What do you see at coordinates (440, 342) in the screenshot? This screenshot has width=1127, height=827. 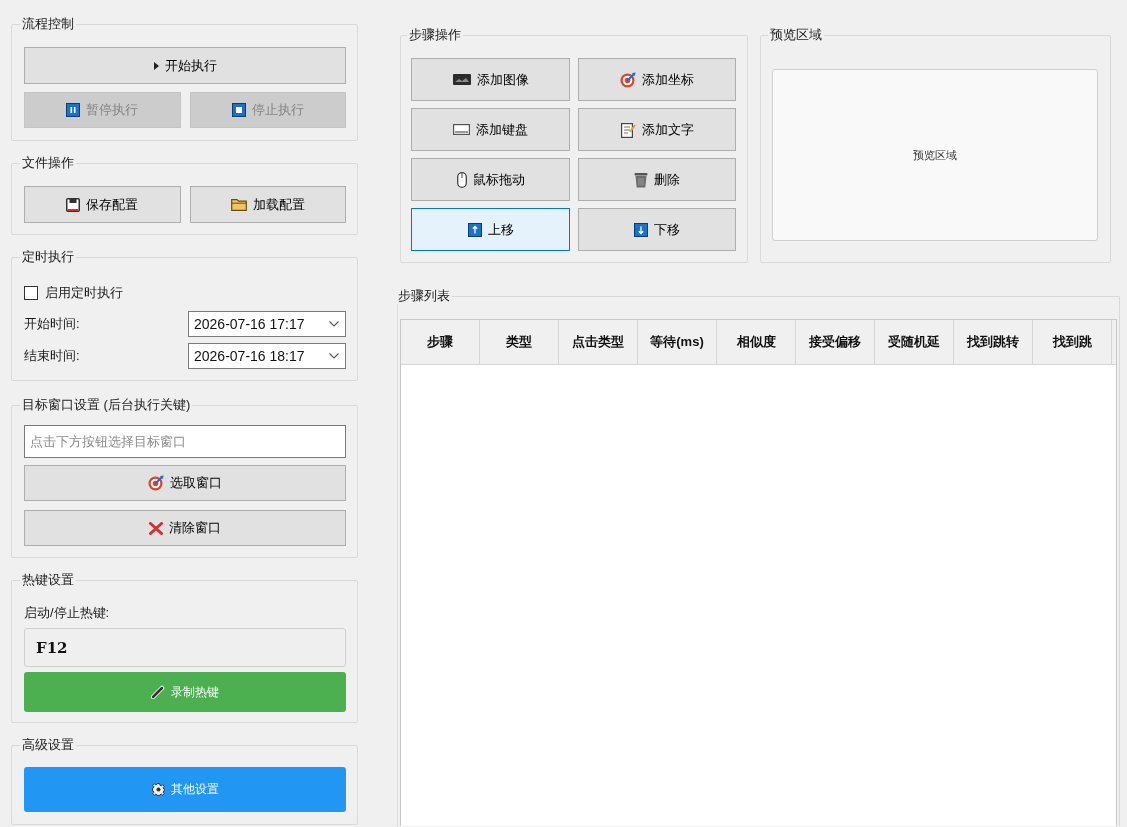 I see `column-header: 步骤` at bounding box center [440, 342].